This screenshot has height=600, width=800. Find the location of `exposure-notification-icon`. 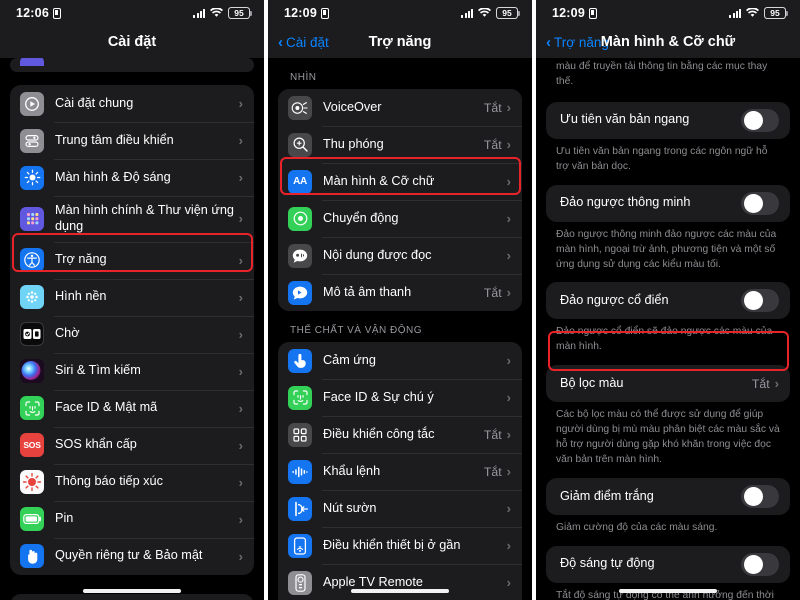

exposure-notification-icon is located at coordinates (32, 482).